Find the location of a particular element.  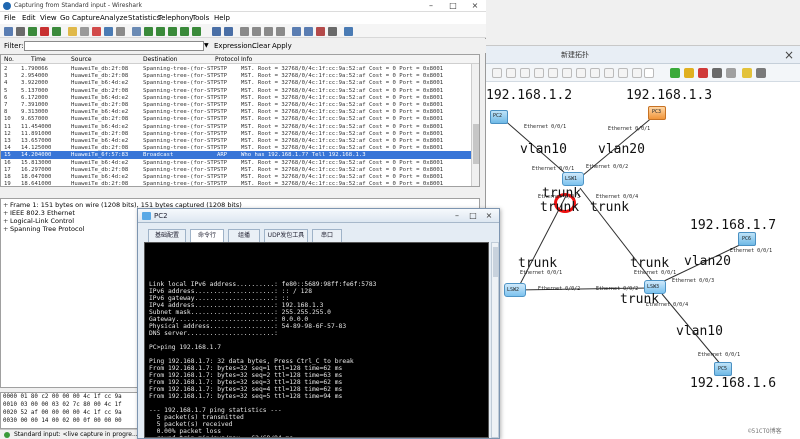

tab-multicast: 组播 is located at coordinates (244, 235).